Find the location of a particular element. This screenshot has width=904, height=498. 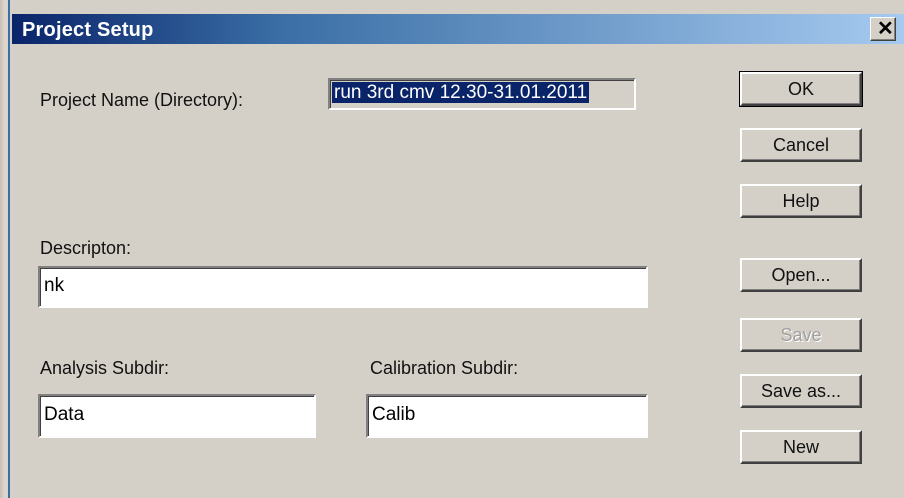

calibration-subdir-field: Calib is located at coordinates (507, 416).